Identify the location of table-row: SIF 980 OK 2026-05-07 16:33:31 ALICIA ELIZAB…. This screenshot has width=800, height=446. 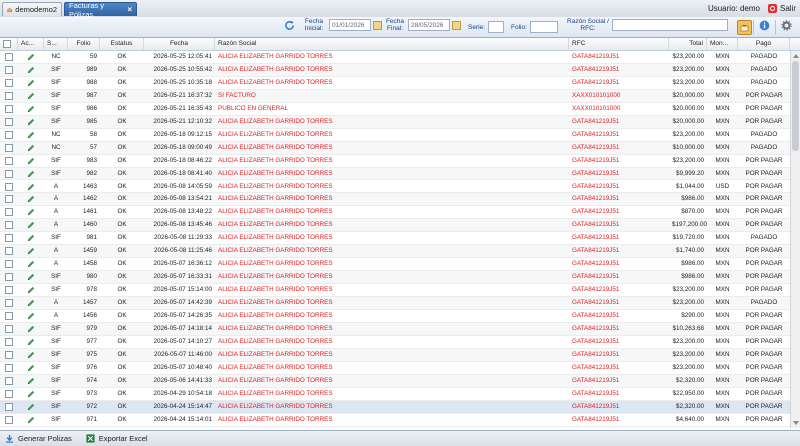
(395, 278).